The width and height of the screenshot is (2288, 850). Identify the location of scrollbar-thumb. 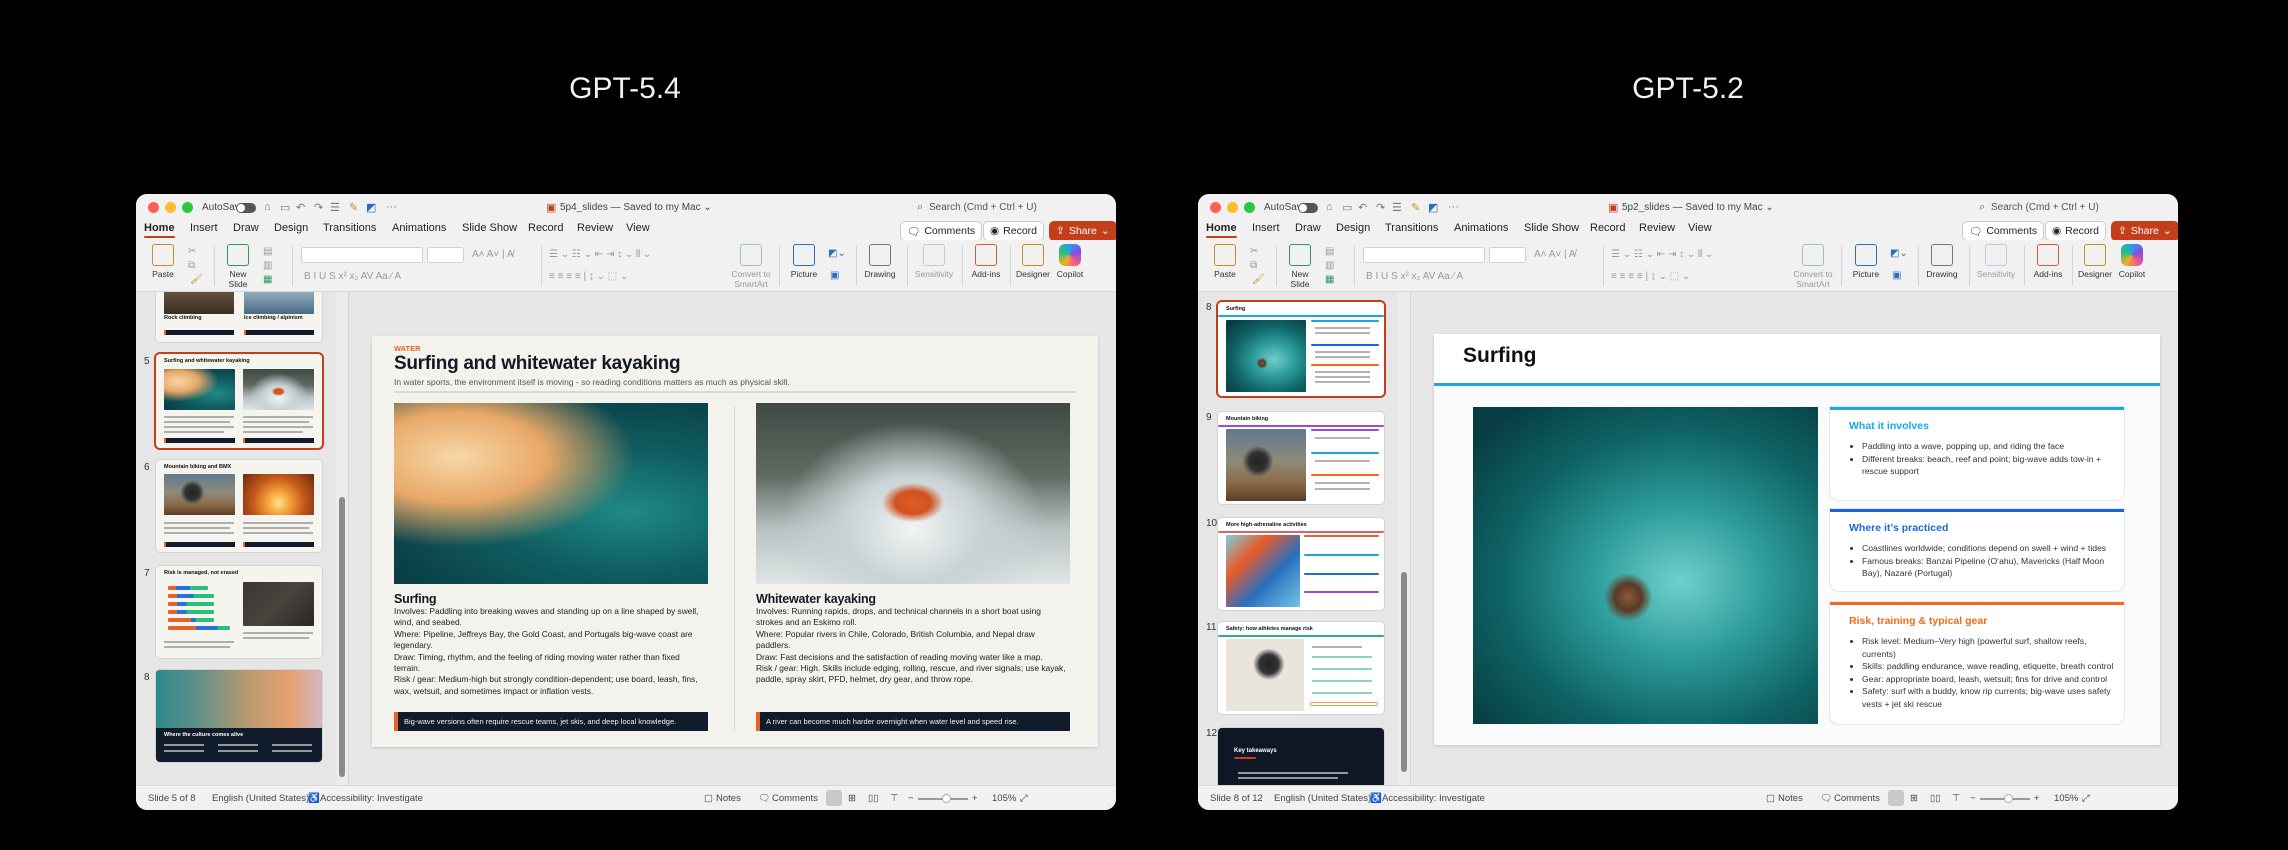
(1404, 672).